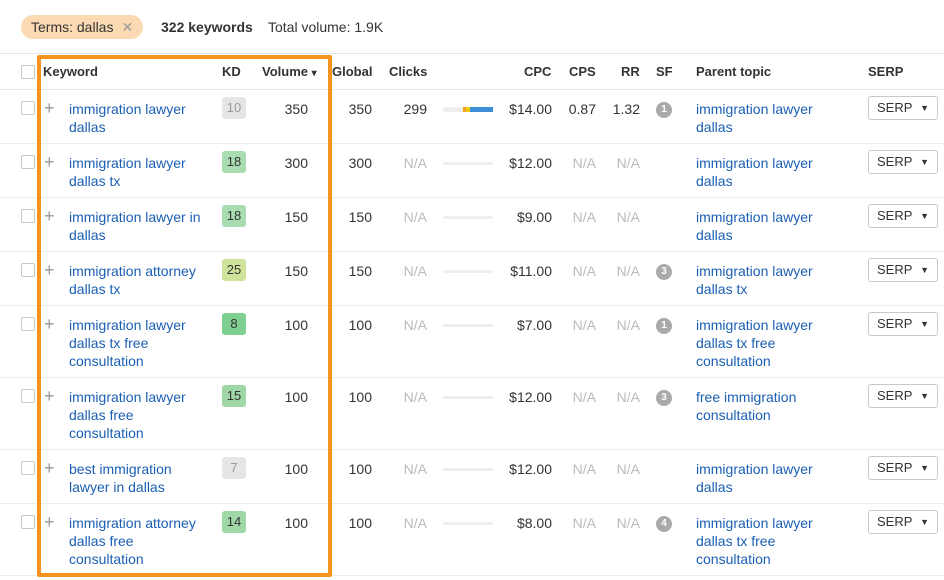 This screenshot has height=580, width=944. I want to click on filter-chip-label: Terms: dallas, so click(72, 27).